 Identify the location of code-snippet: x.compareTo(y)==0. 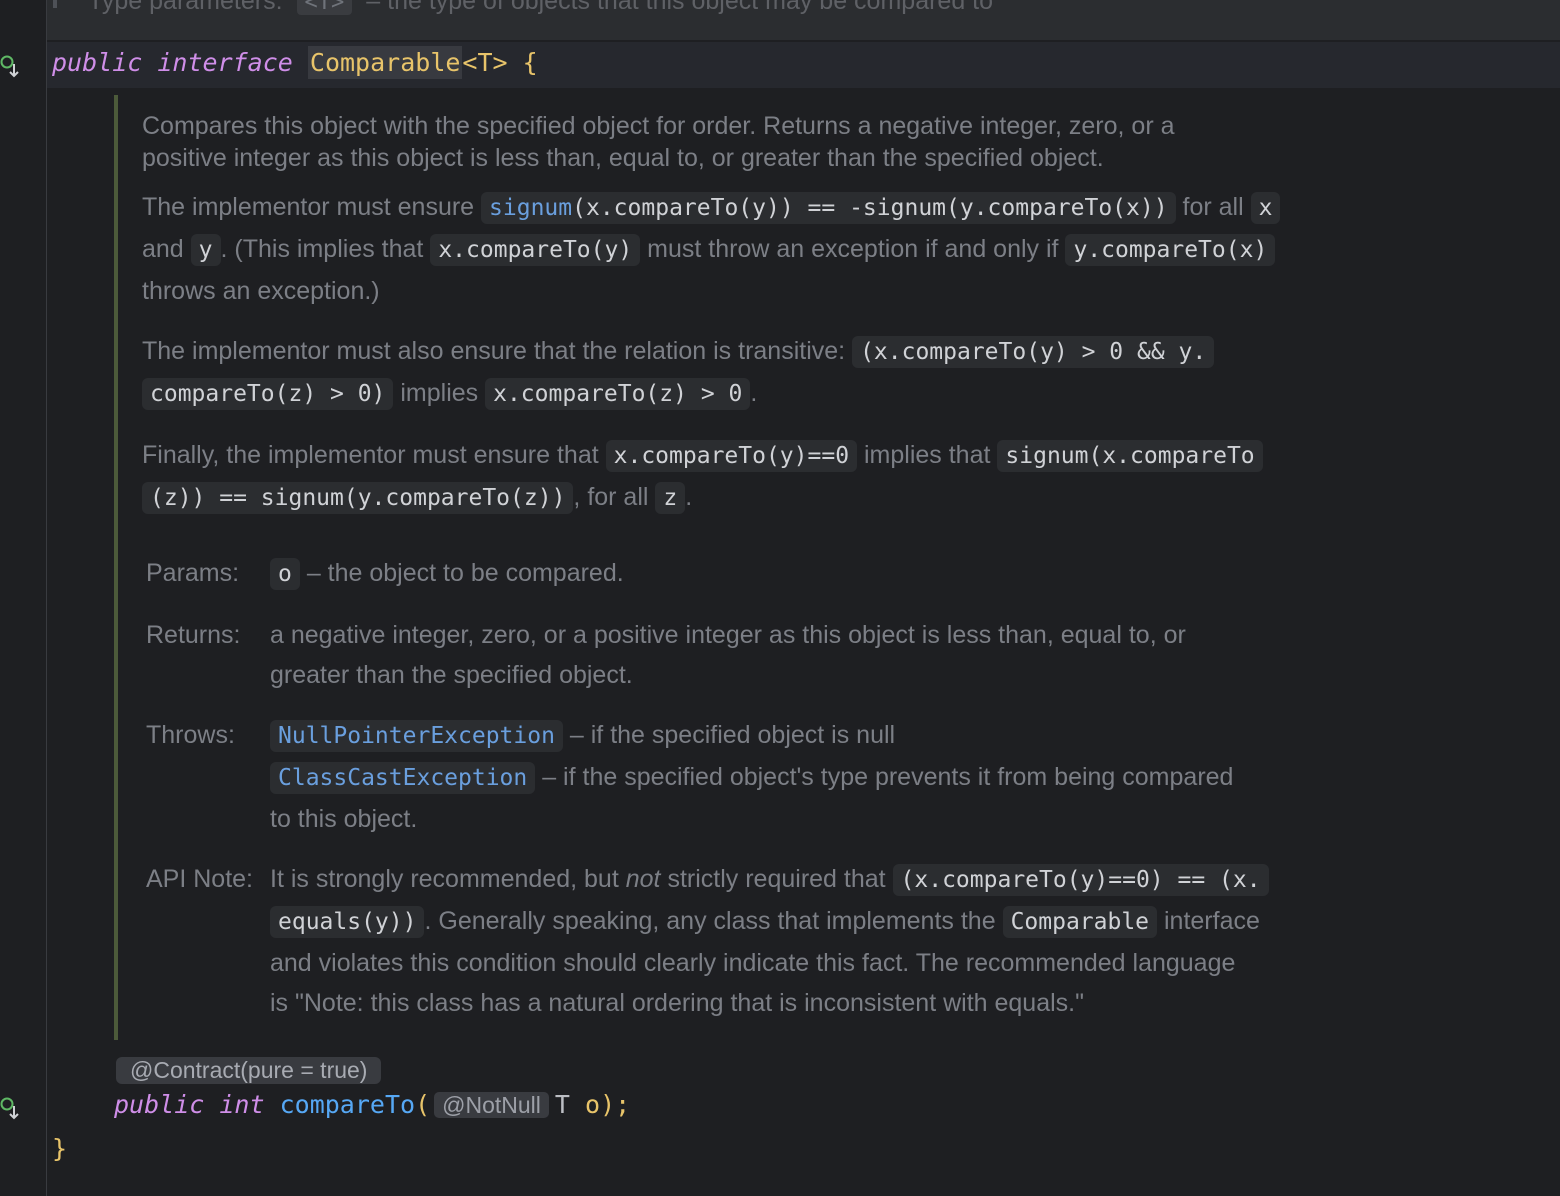
(731, 456).